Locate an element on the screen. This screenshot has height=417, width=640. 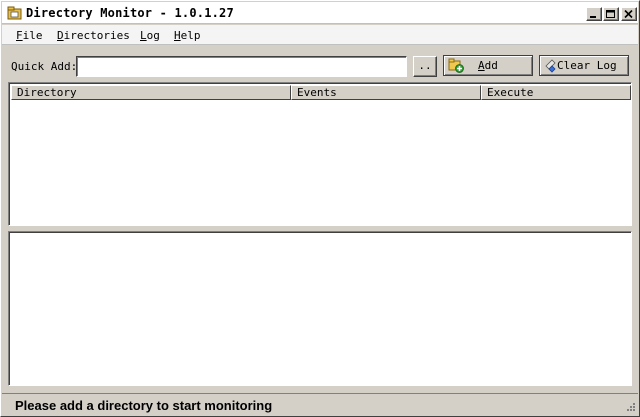
browse-button: .. is located at coordinates (425, 66).